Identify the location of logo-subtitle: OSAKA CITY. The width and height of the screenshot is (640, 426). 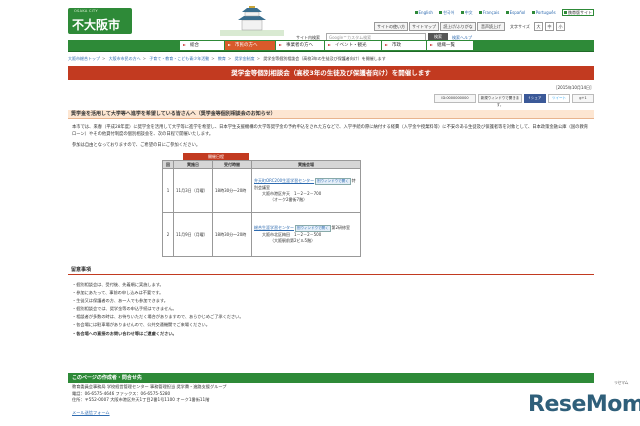
(86, 11).